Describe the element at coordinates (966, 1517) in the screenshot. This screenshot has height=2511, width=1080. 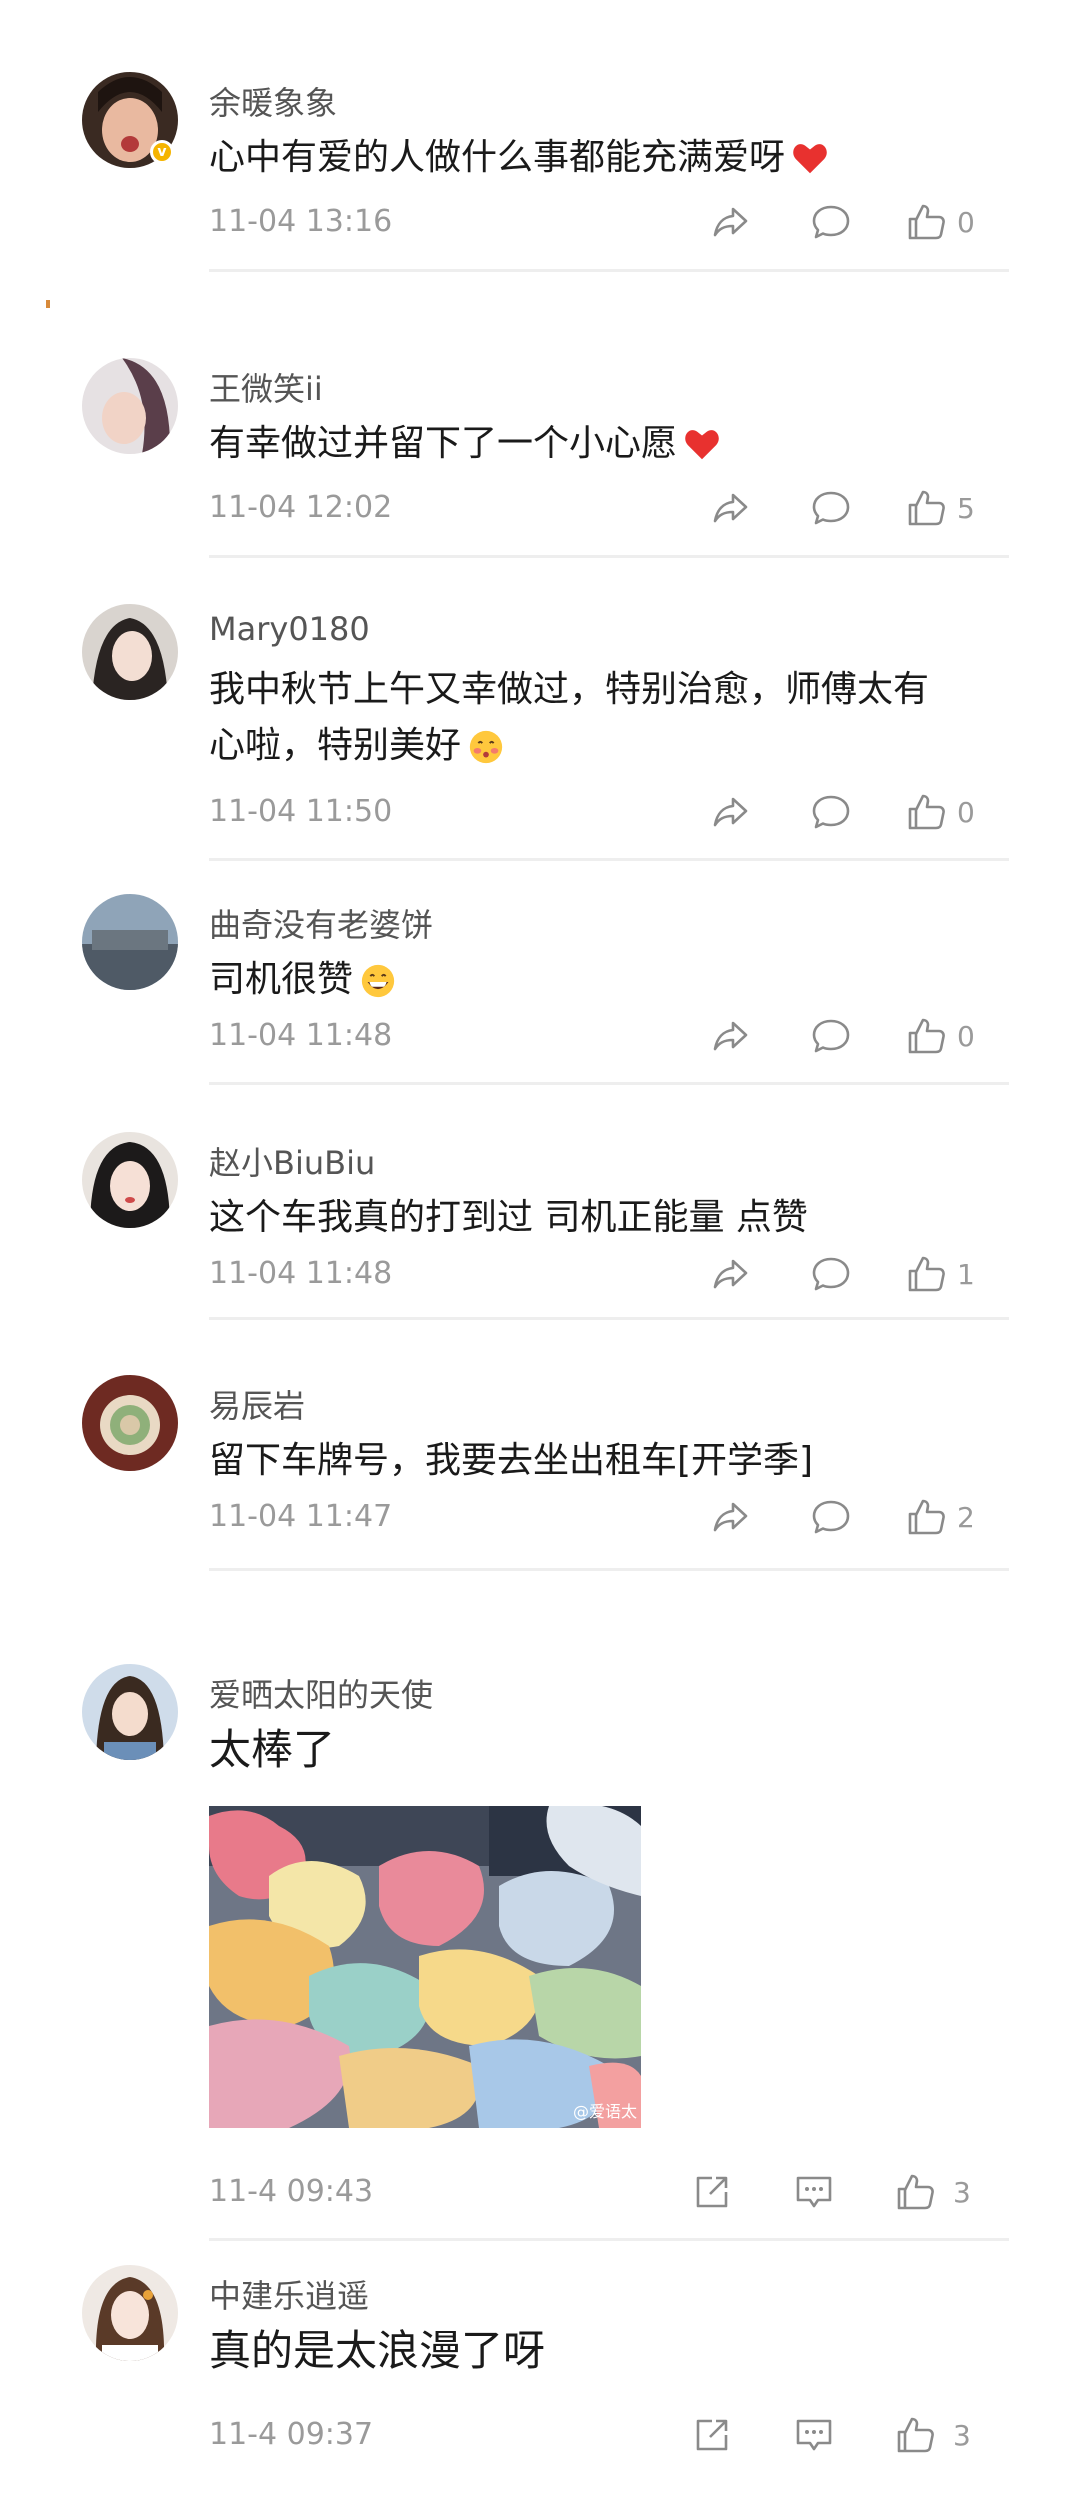
I see `like-count: 2` at that location.